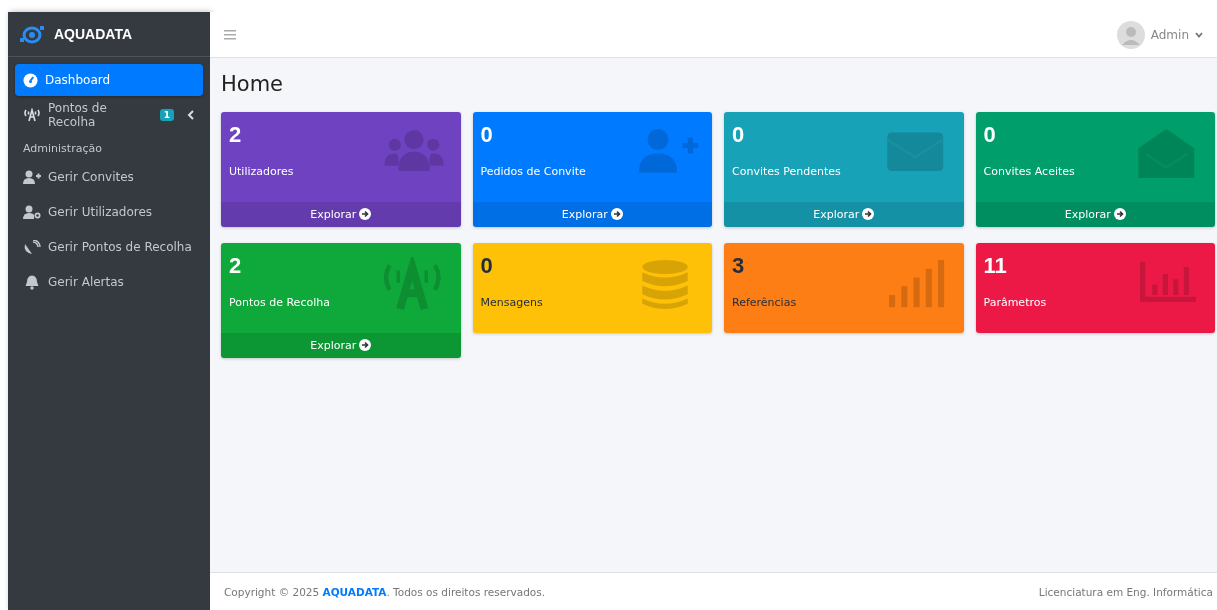 Image resolution: width=1217 pixels, height=610 pixels. I want to click on satellite-dish-icon, so click(32, 247).